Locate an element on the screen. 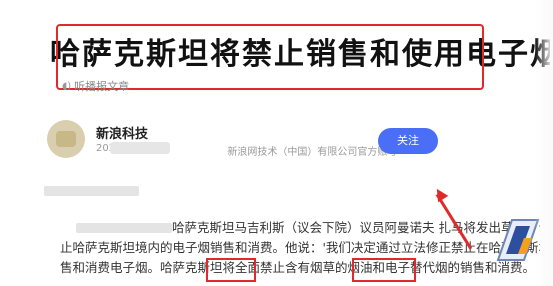 The width and height of the screenshot is (553, 286). account-source: 新浪网技术（中国）有限公司官方账号 is located at coordinates (312, 152).